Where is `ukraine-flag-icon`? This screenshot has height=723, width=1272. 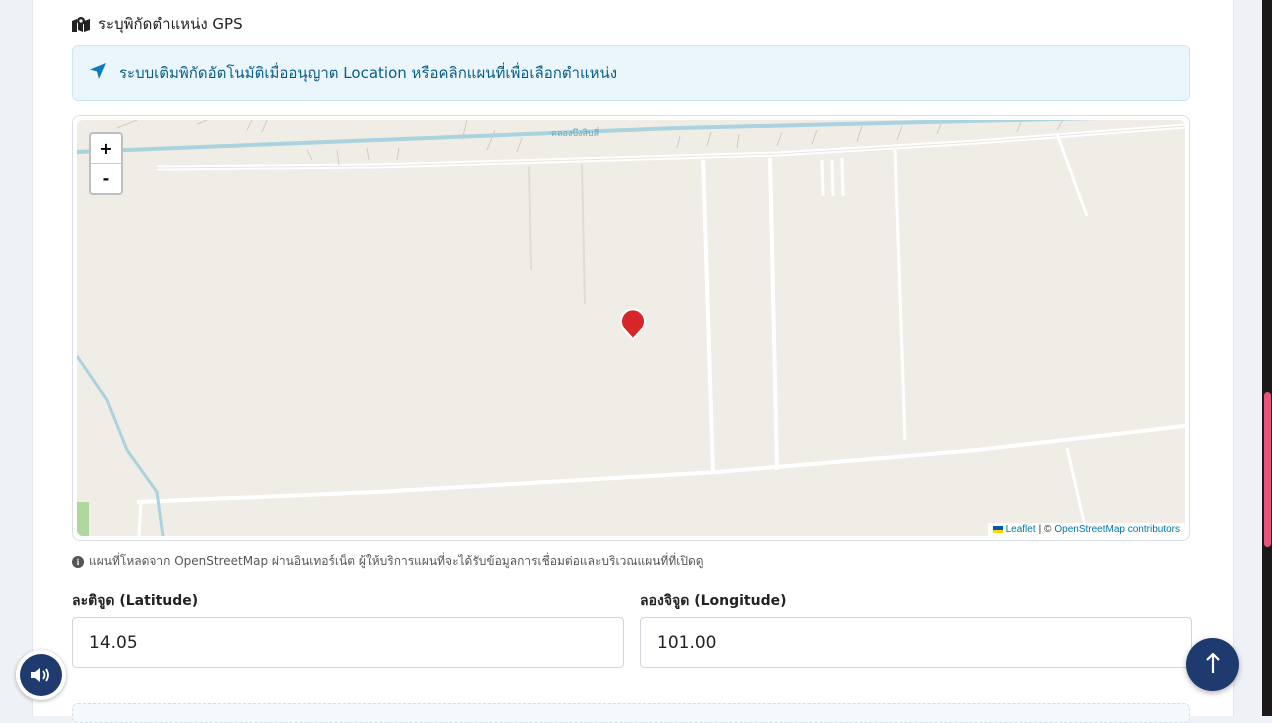 ukraine-flag-icon is located at coordinates (997, 529).